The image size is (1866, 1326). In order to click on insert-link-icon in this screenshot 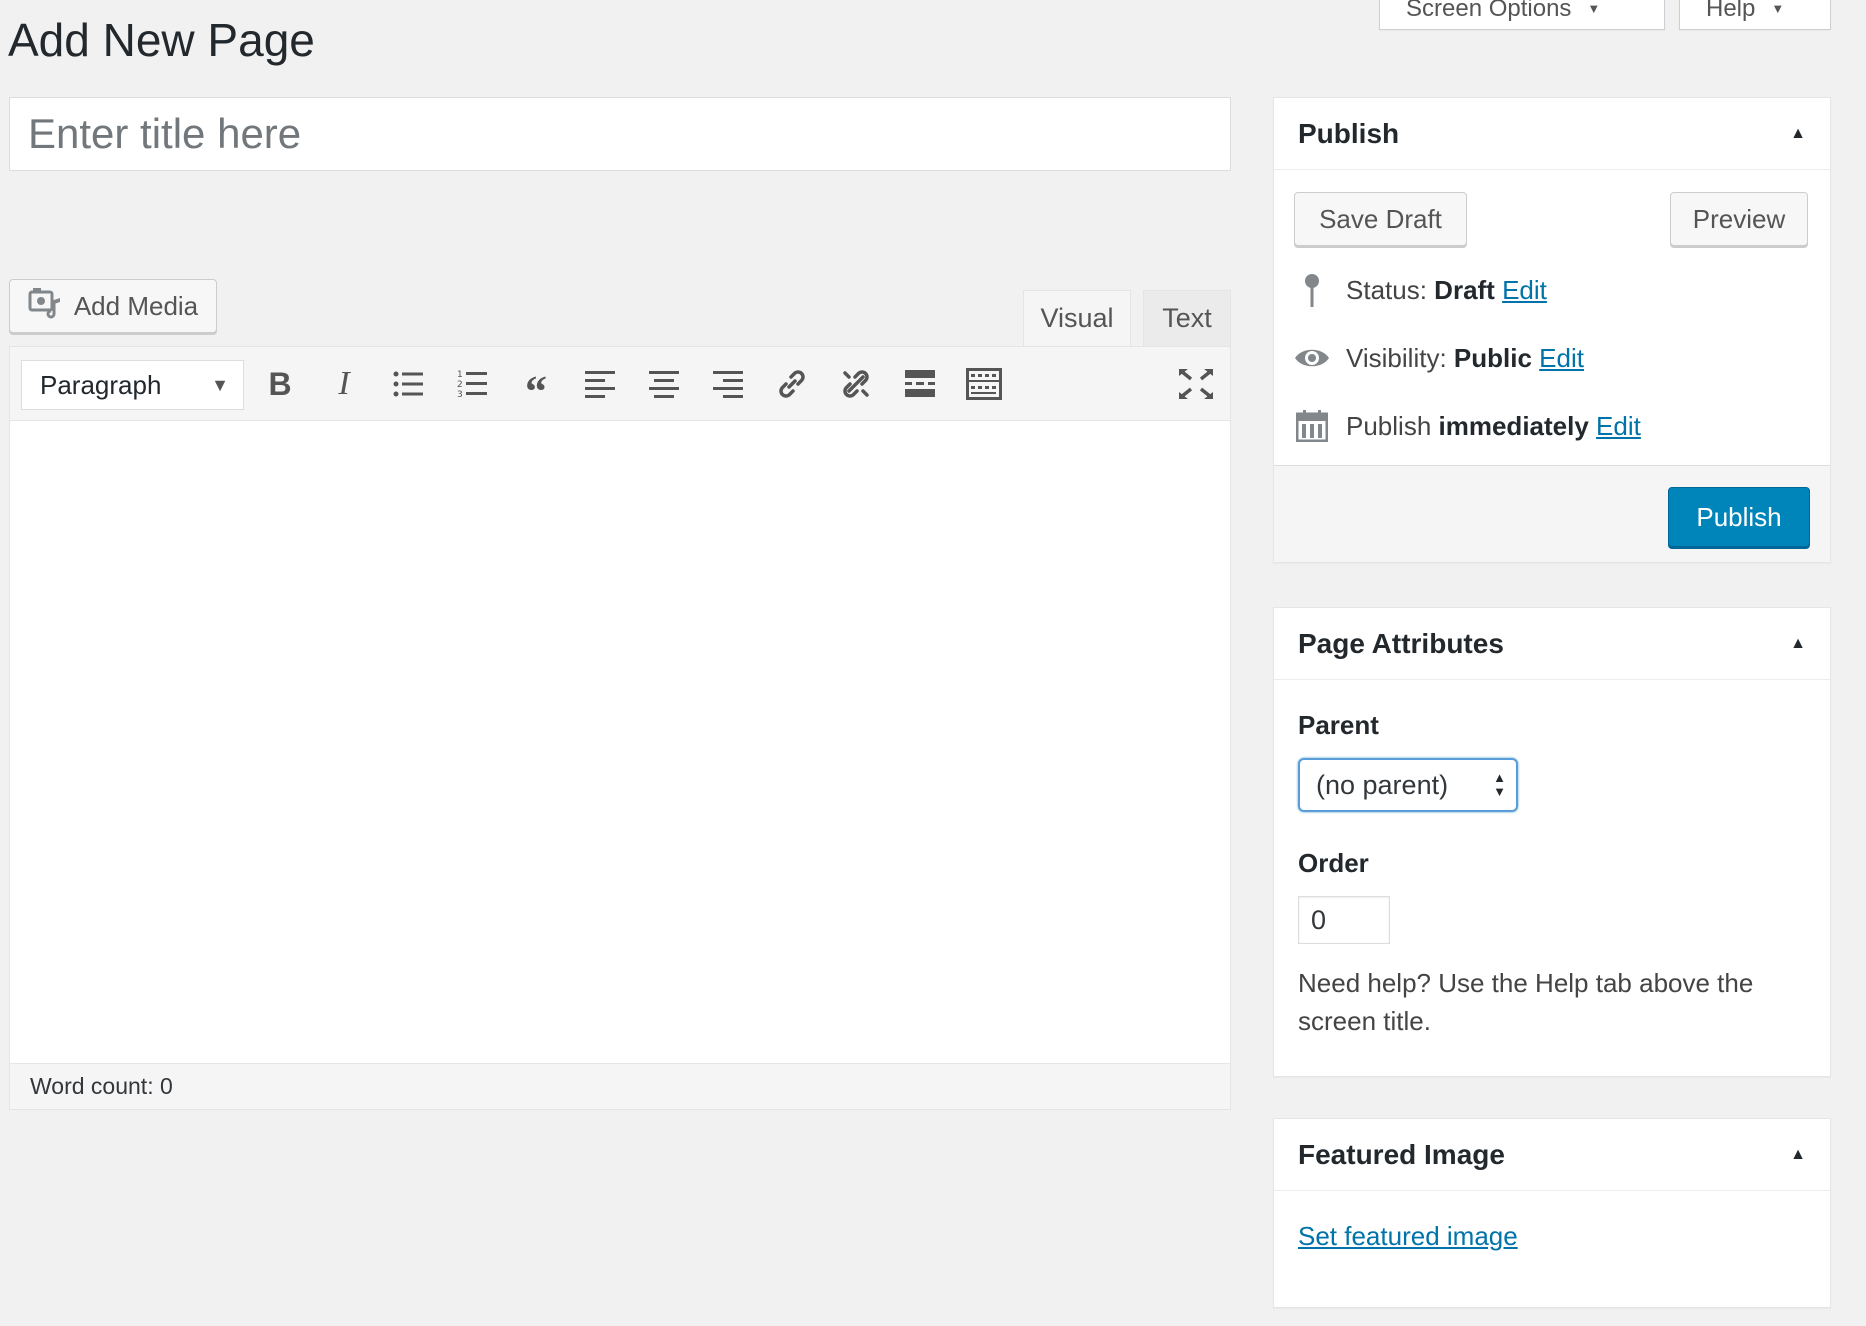, I will do `click(792, 384)`.